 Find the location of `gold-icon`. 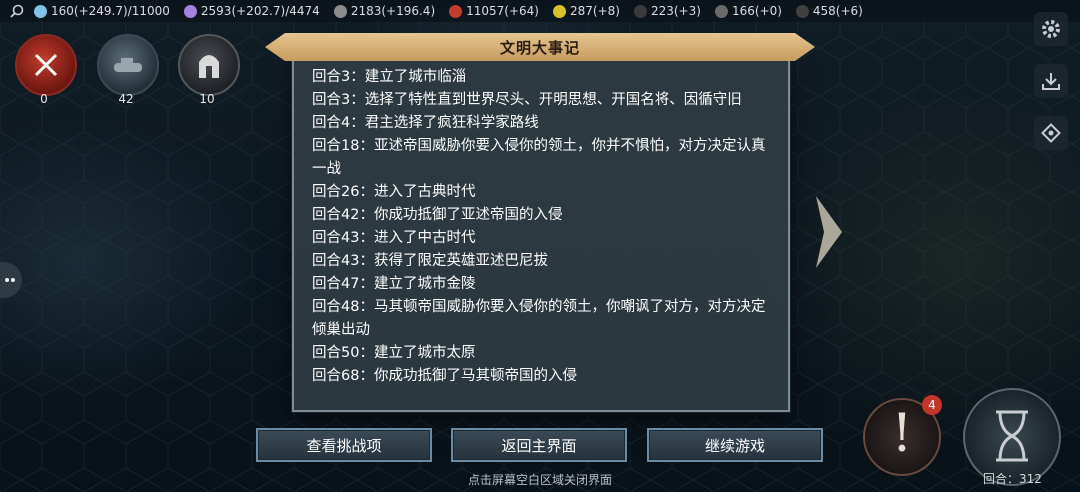

gold-icon is located at coordinates (456, 11).